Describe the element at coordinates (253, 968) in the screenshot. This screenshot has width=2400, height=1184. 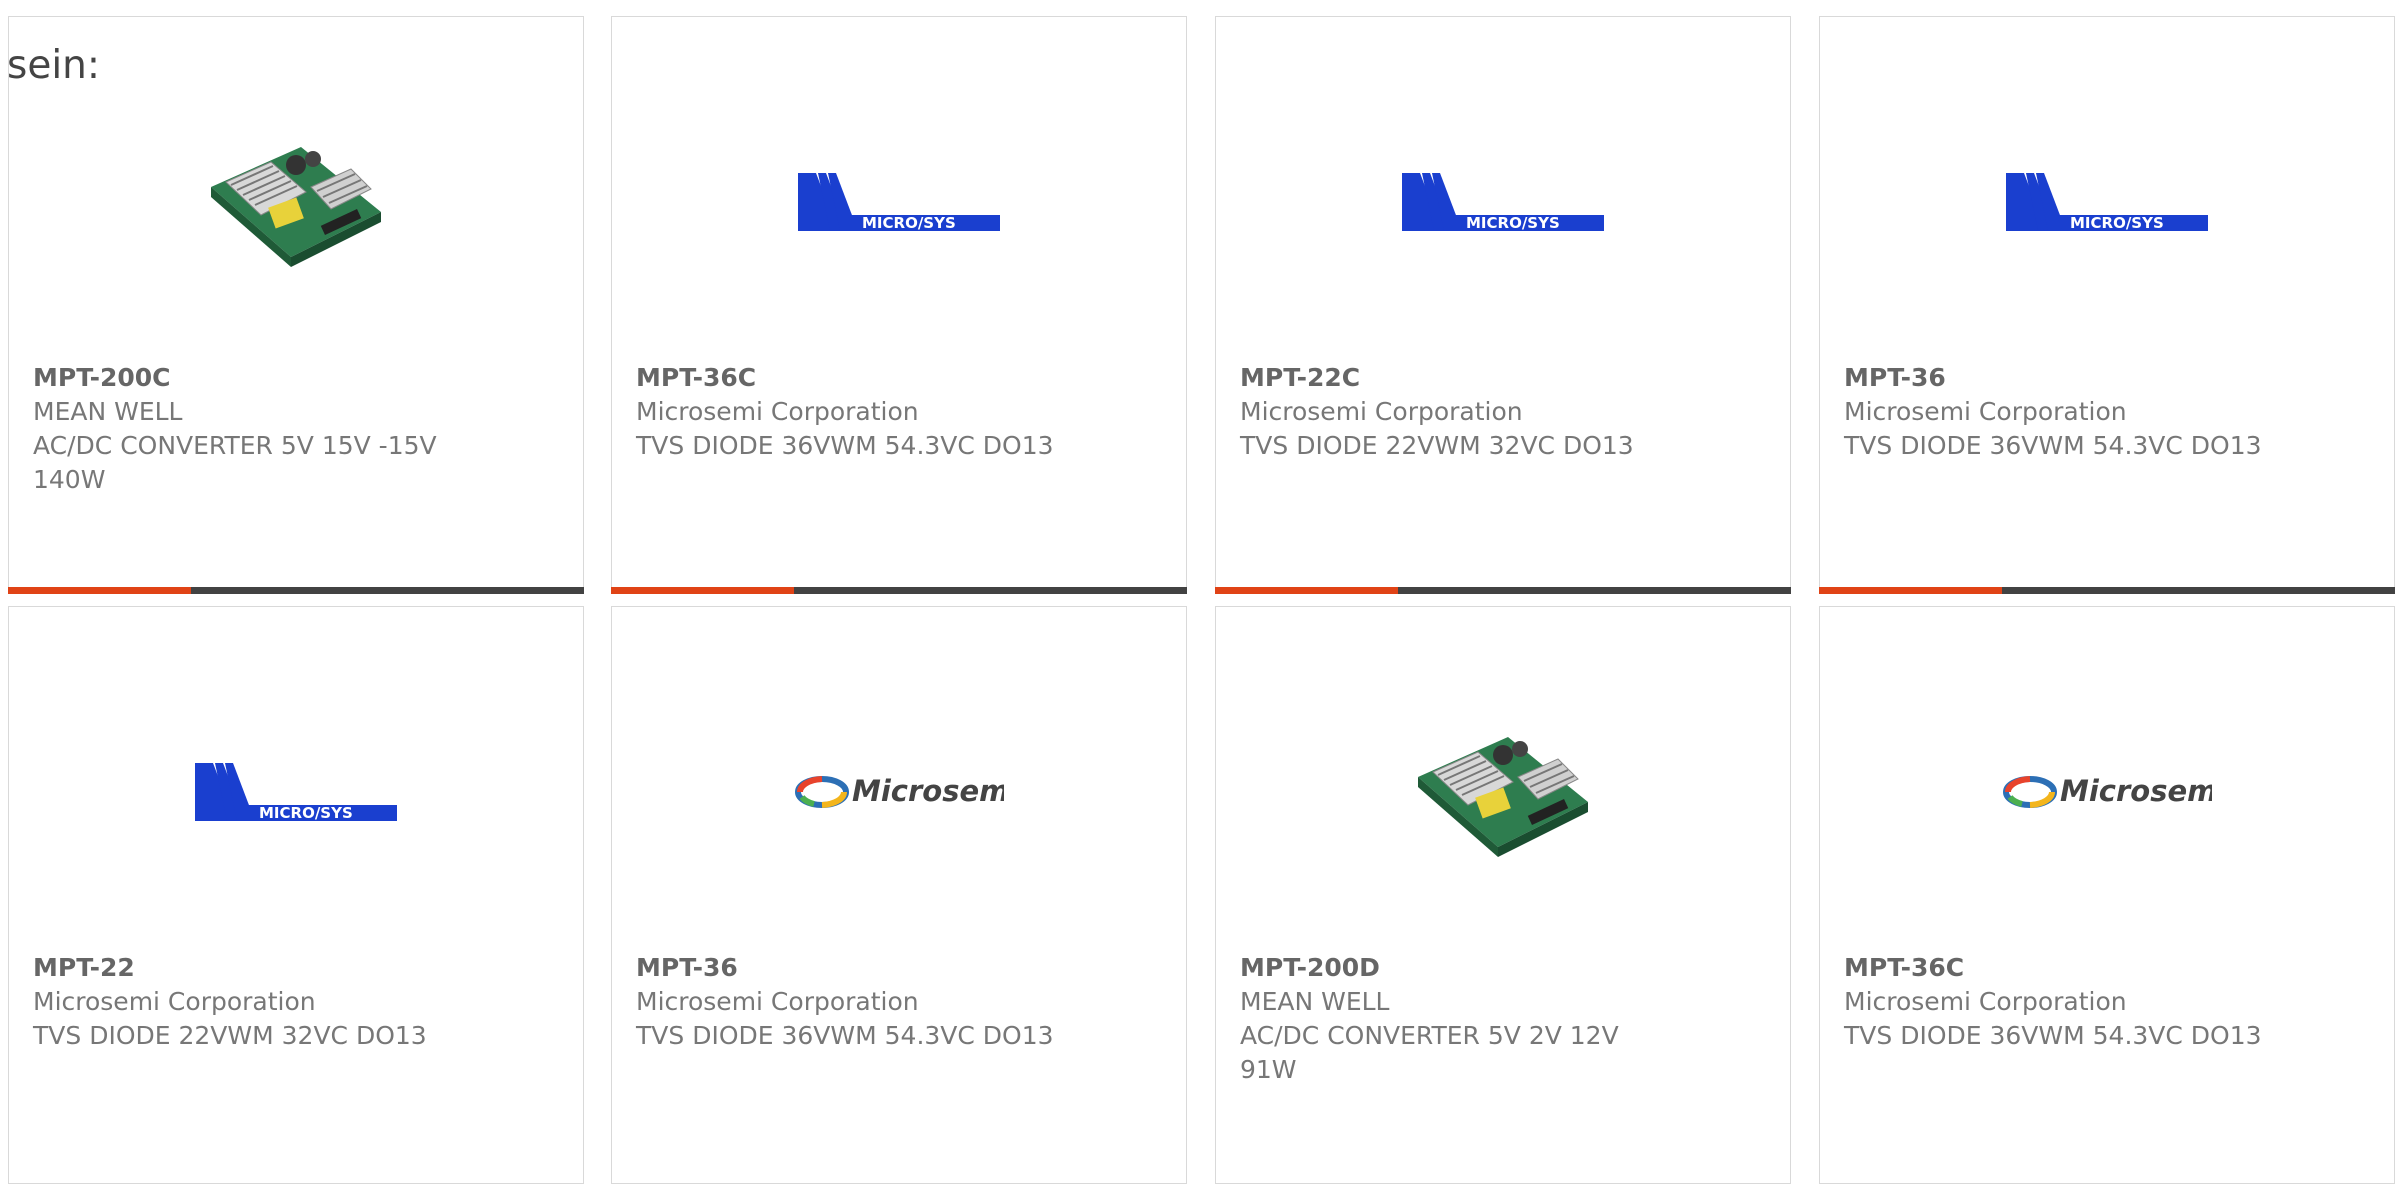
I see `part-number: MPT-22` at that location.